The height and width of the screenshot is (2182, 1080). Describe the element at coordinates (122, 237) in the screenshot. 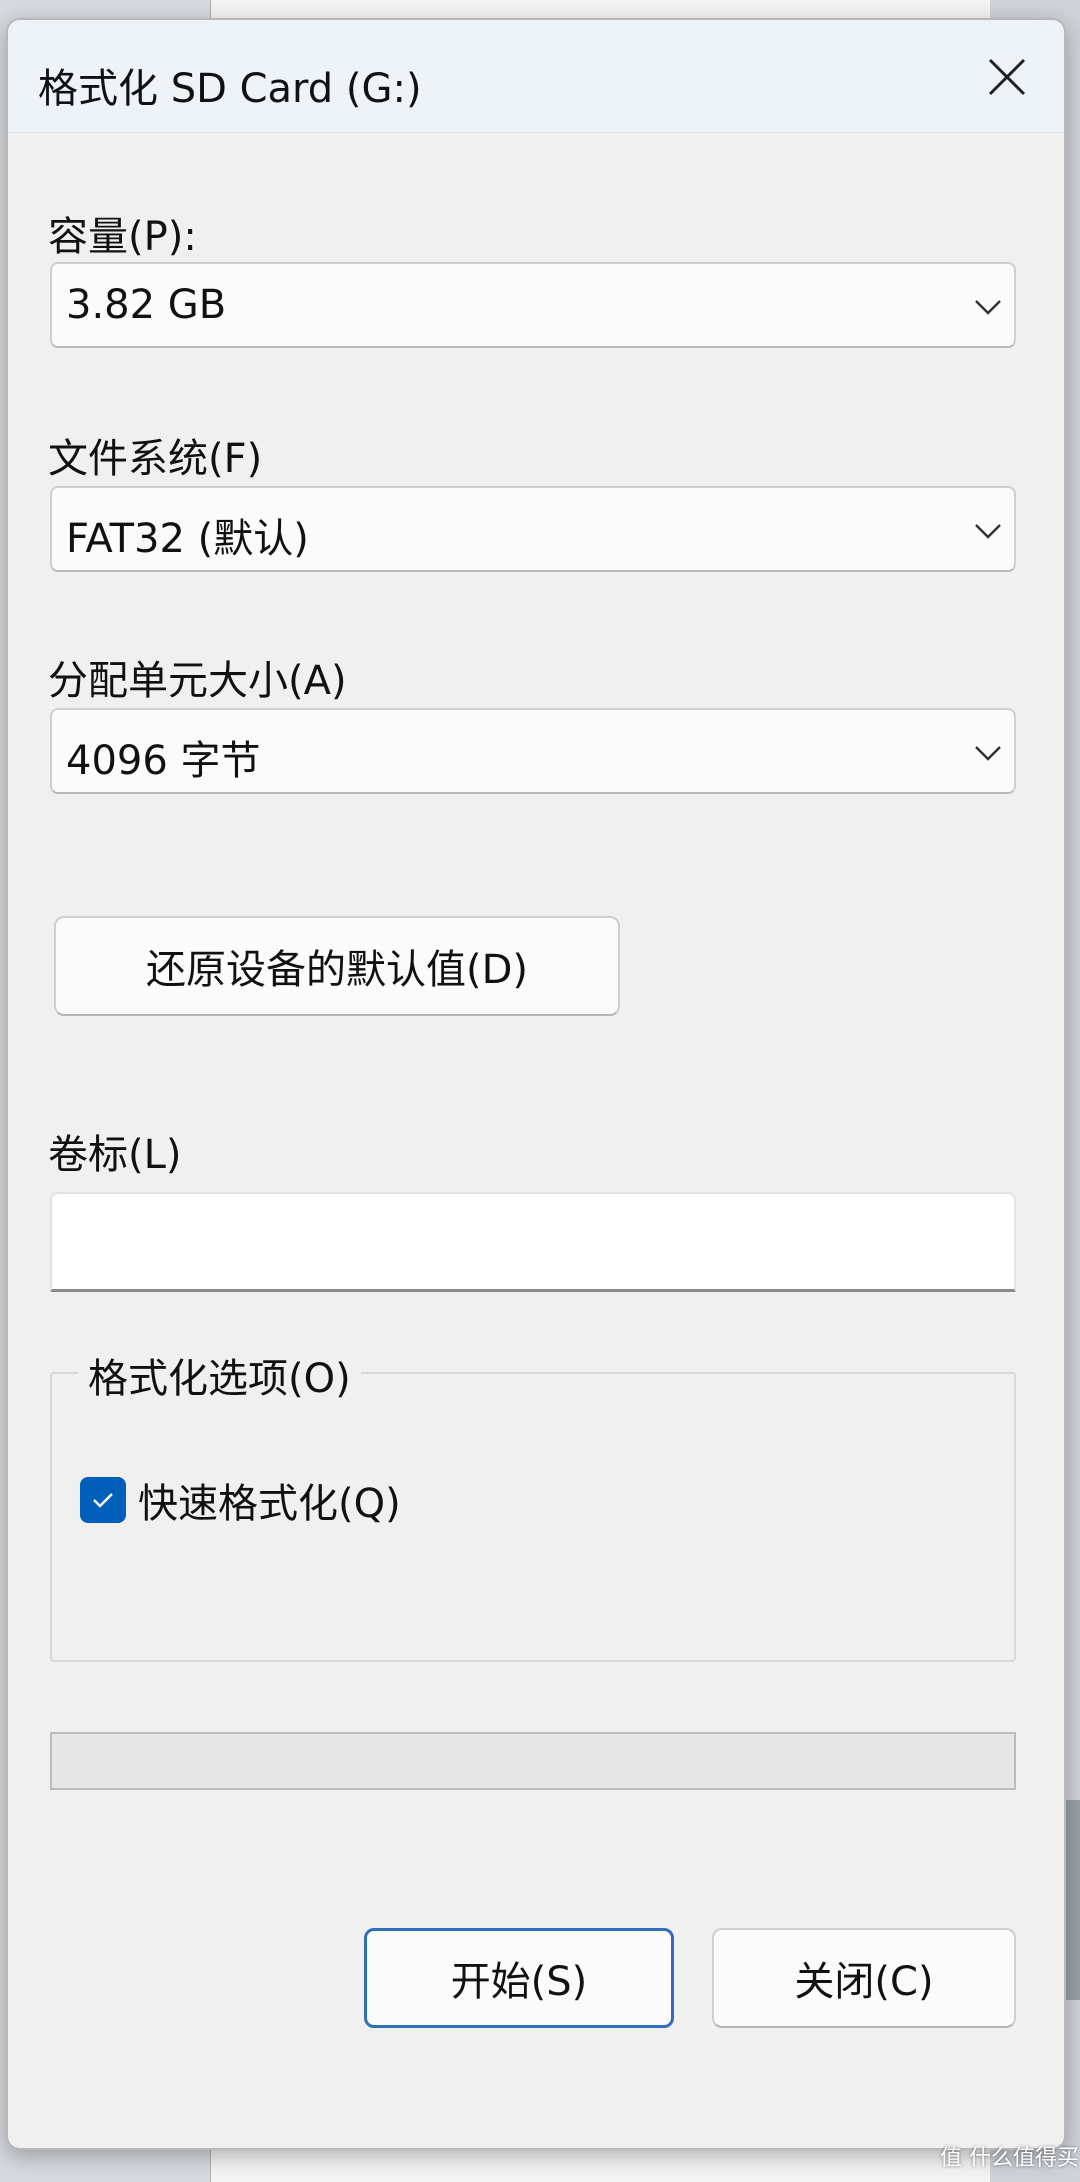

I see `capacity-label: 容量(P):` at that location.